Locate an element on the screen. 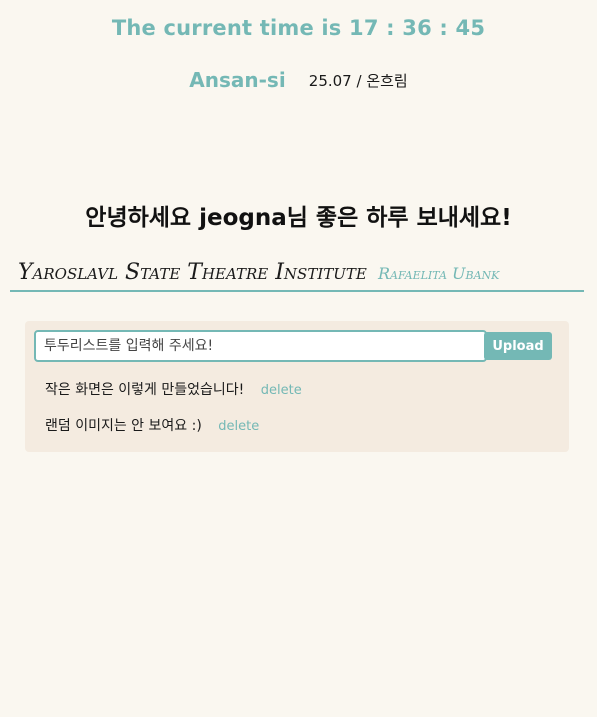 Image resolution: width=597 pixels, height=717 pixels. todo-item-text: 작은 화면은 이렇게 만들었습니다! is located at coordinates (145, 390).